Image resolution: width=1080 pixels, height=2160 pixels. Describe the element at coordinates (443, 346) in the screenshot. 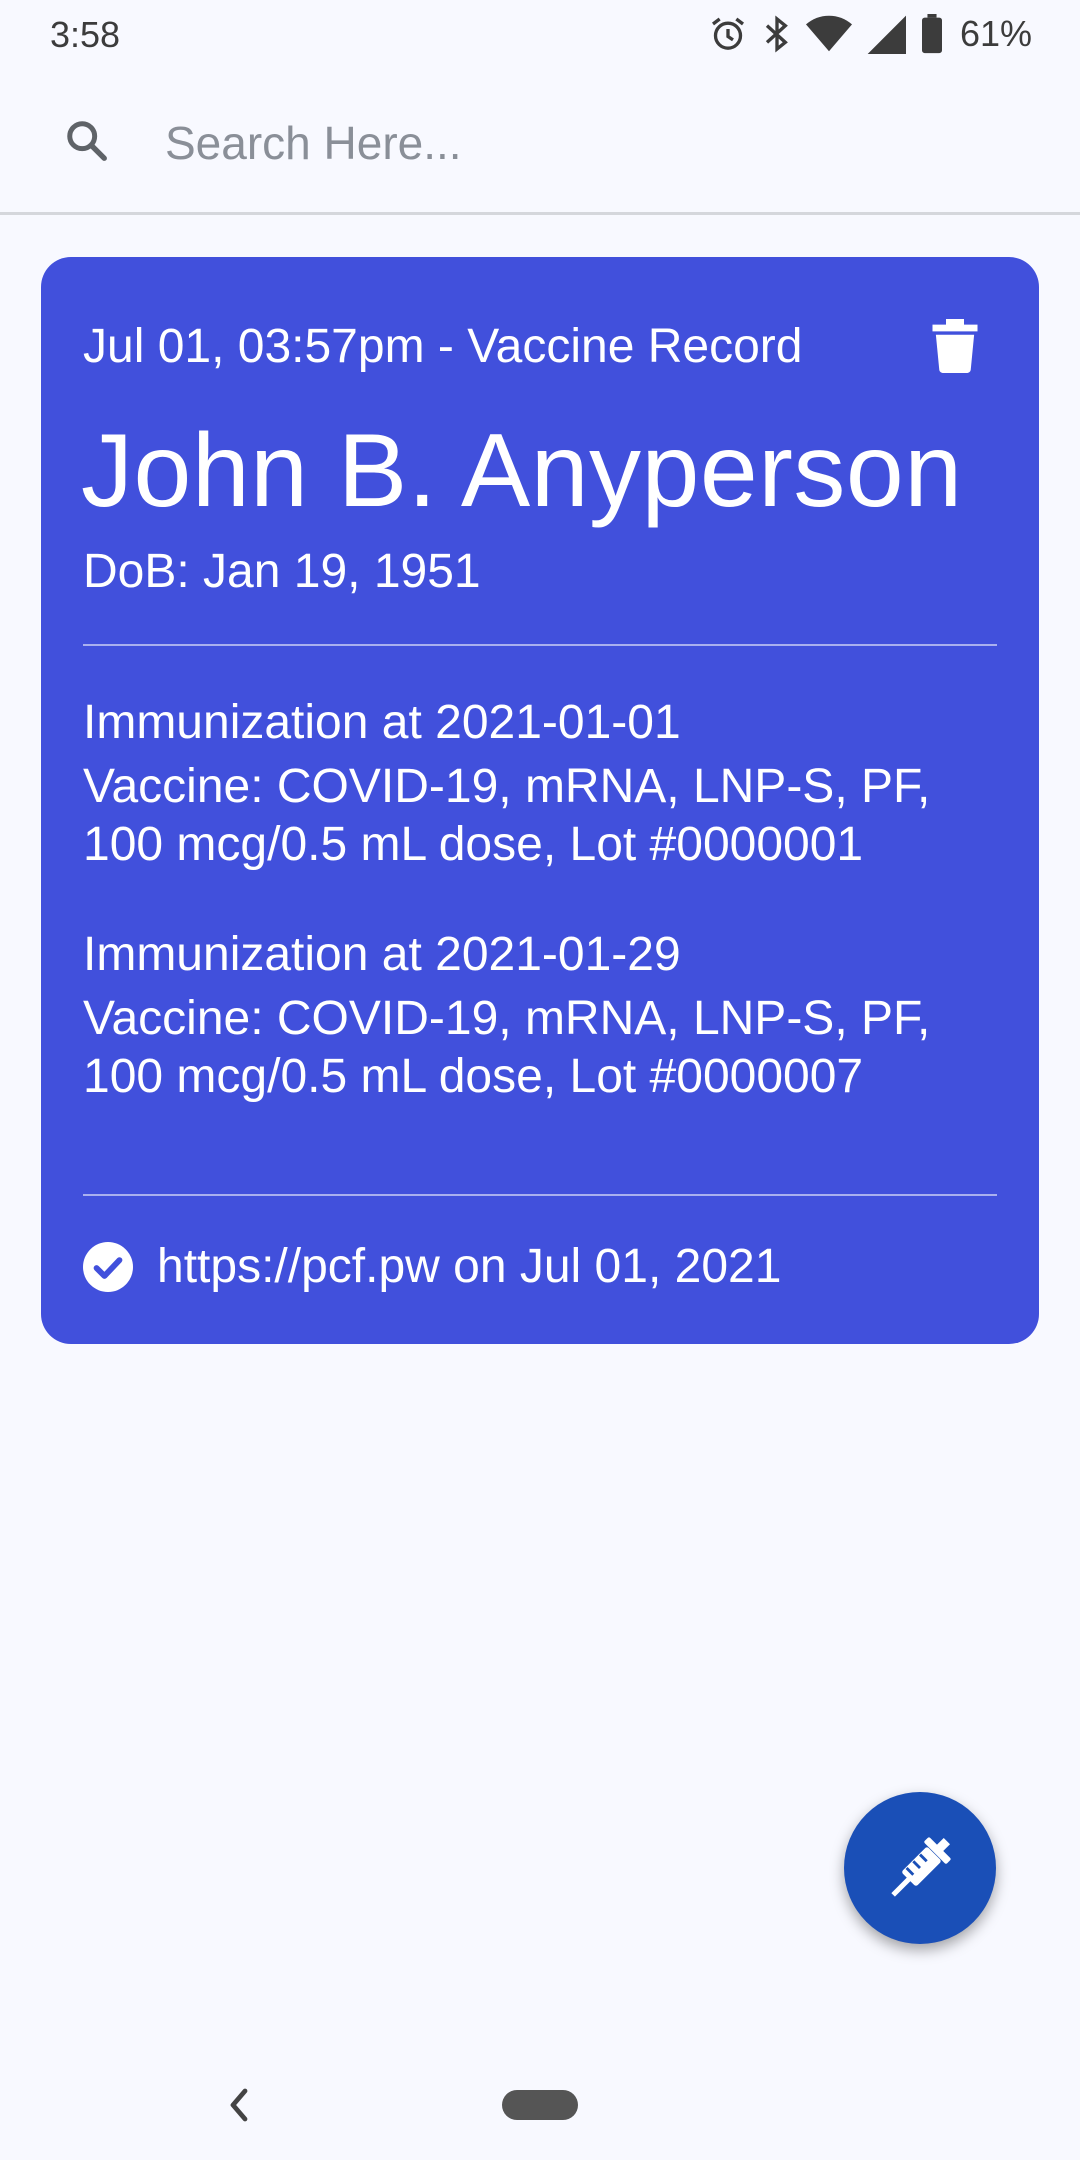

I see `record-header: Jul 01, 03:57pm - Vaccine Record` at that location.